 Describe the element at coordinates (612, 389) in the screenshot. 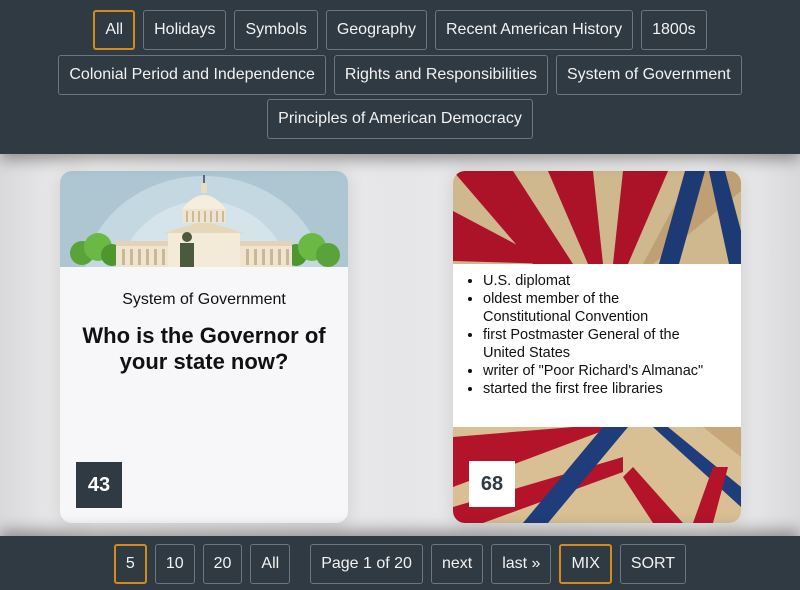

I see `clue-item: started the first free libraries` at that location.